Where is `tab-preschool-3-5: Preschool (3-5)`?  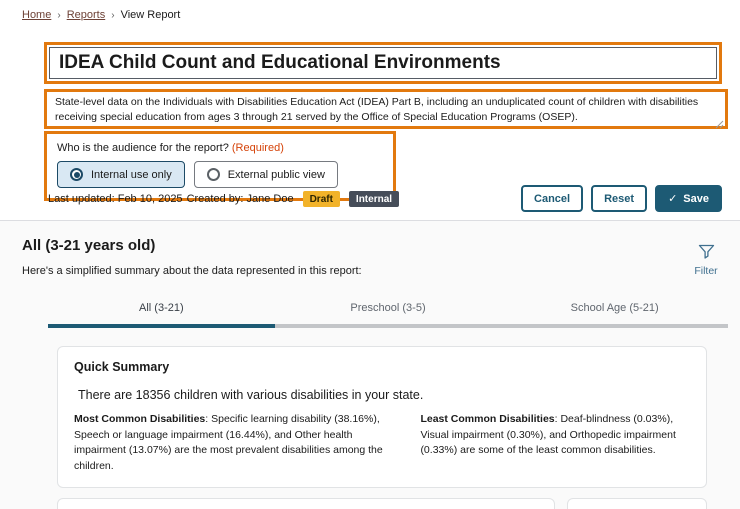 tab-preschool-3-5: Preschool (3-5) is located at coordinates (388, 312).